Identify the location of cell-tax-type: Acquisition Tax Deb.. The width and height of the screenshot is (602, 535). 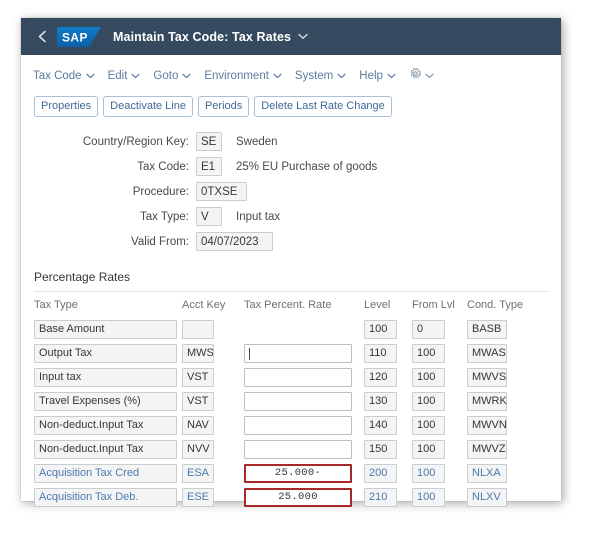
(108, 497).